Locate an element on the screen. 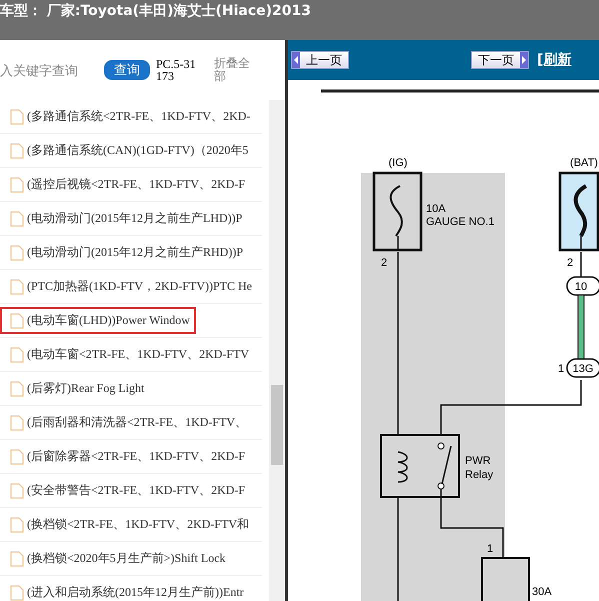 This screenshot has width=599, height=601. tree-item: (换档锁<2020年5月生产前>)Shift Lock is located at coordinates (116, 558).